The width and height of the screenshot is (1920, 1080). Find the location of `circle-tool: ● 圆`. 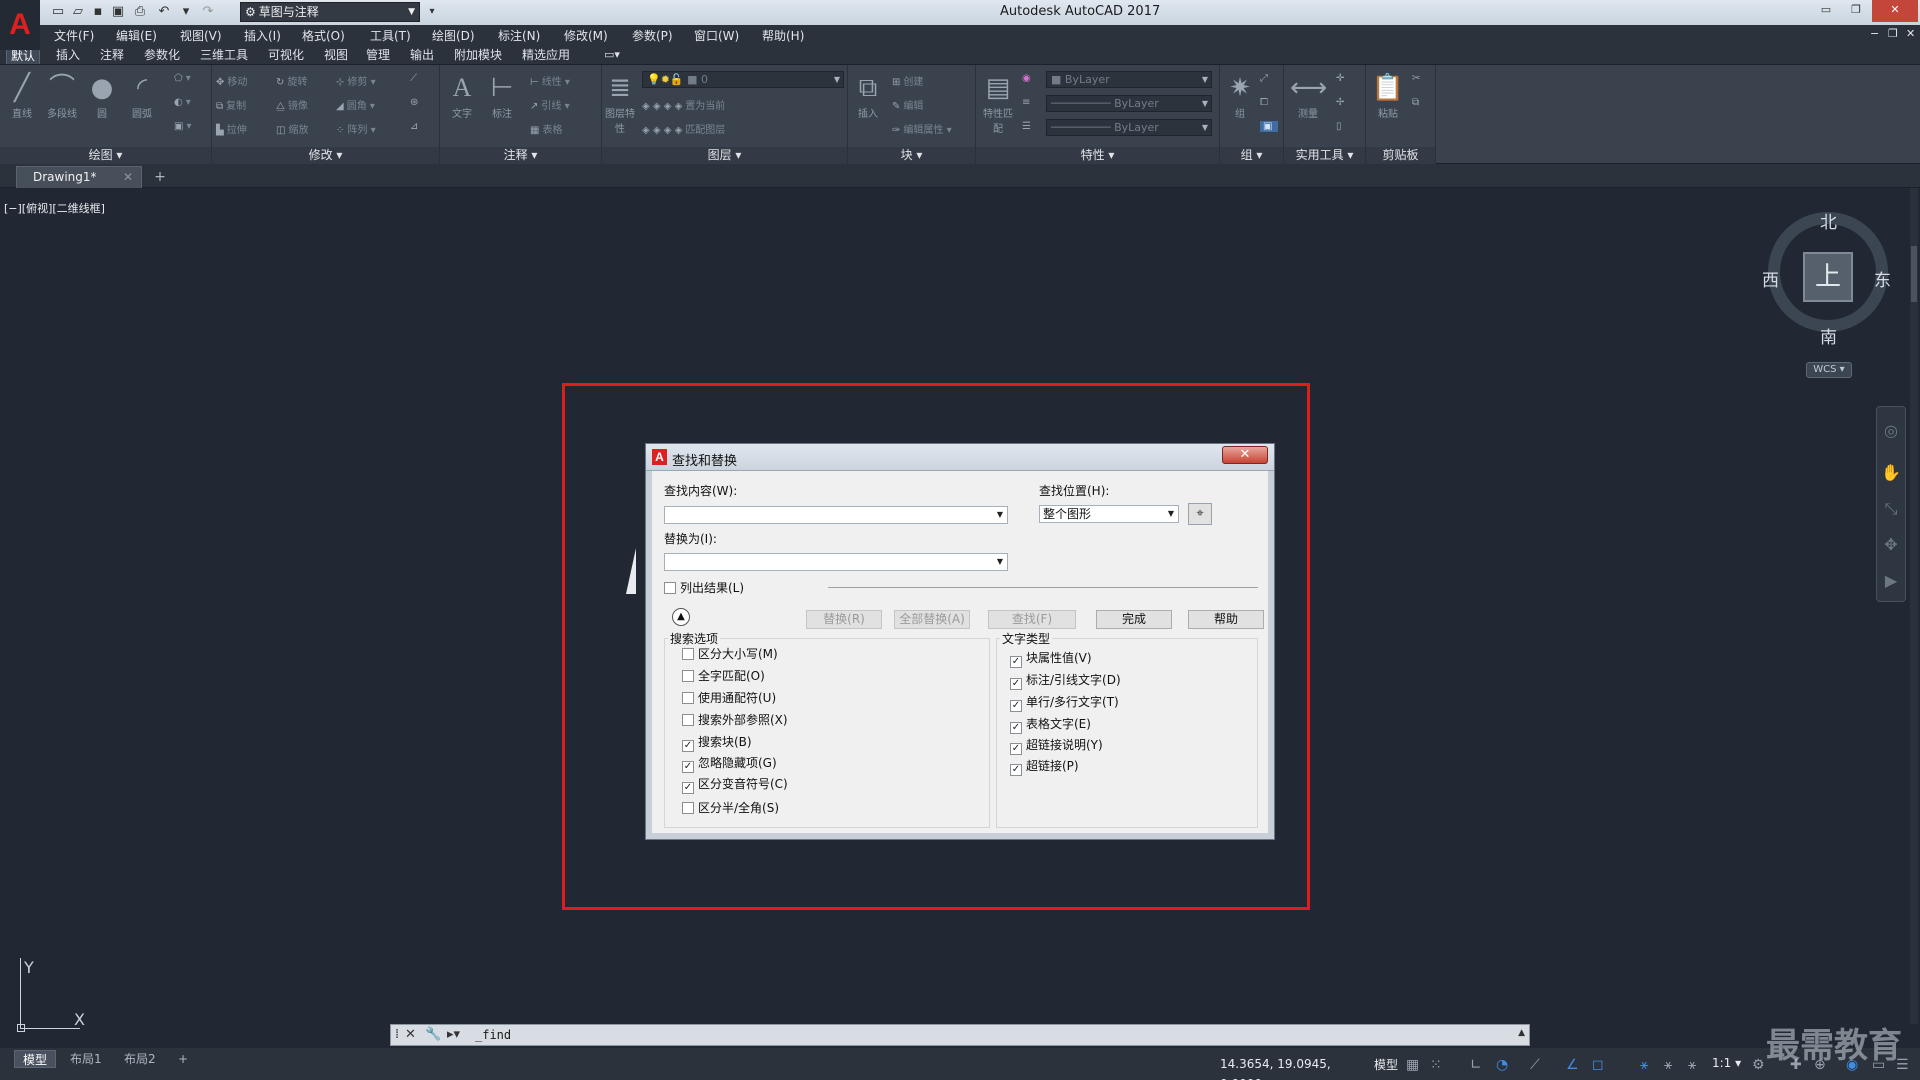

circle-tool: ● 圆 is located at coordinates (102, 95).